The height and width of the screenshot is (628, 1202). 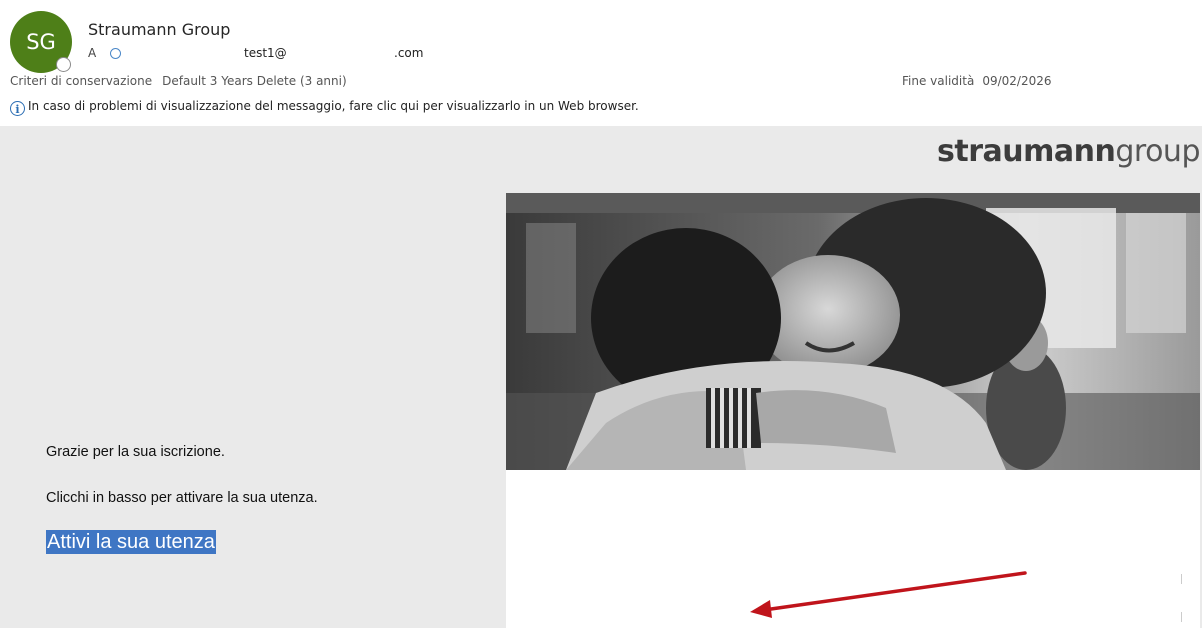 What do you see at coordinates (265, 53) in the screenshot?
I see `recipient-address-start: test1@` at bounding box center [265, 53].